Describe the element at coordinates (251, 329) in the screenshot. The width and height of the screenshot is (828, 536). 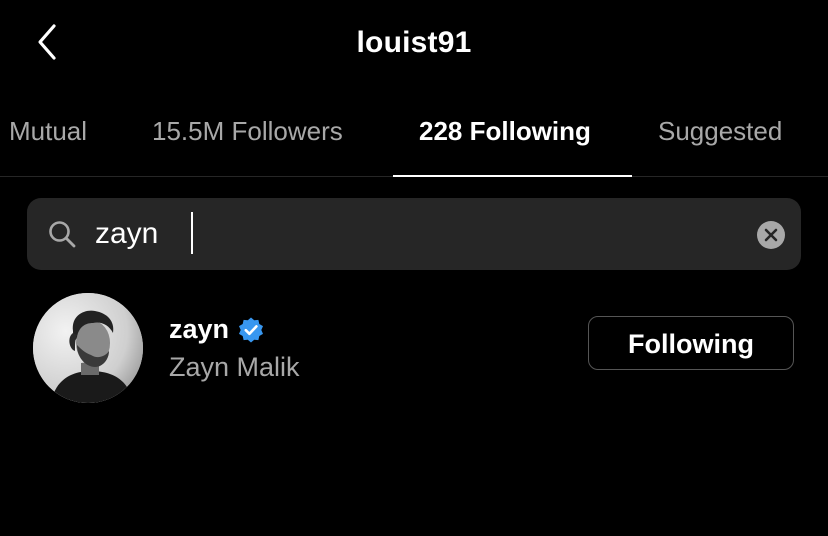
I see `verified-badge-icon` at that location.